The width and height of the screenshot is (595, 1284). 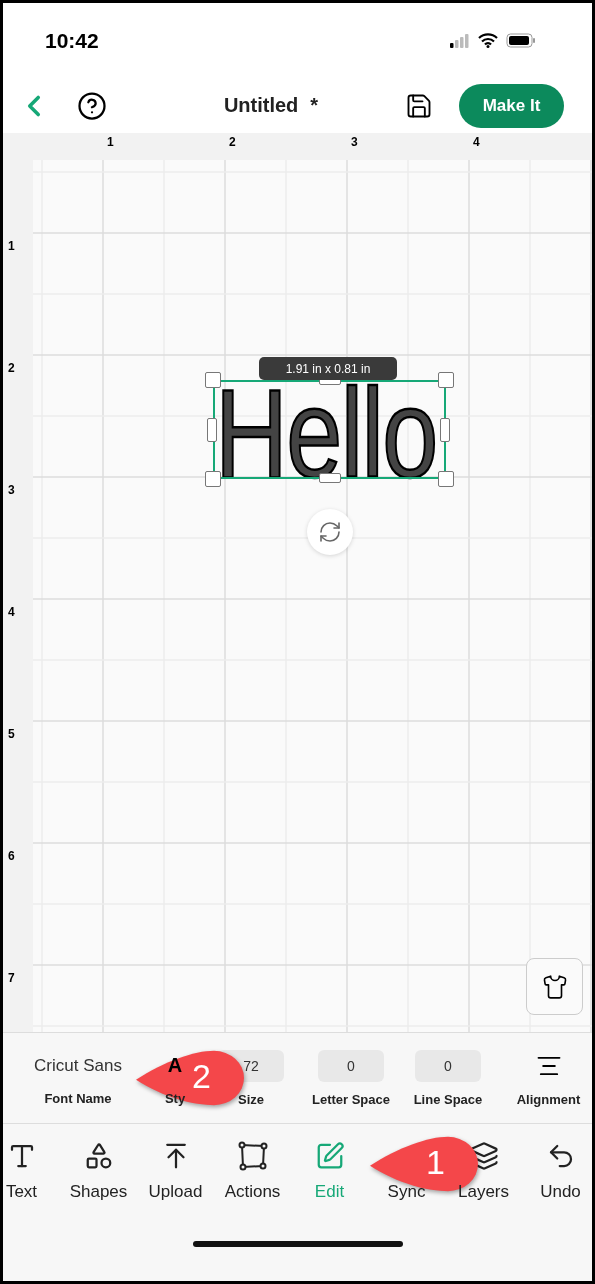 I want to click on make-it-button: Make It, so click(x=511, y=105).